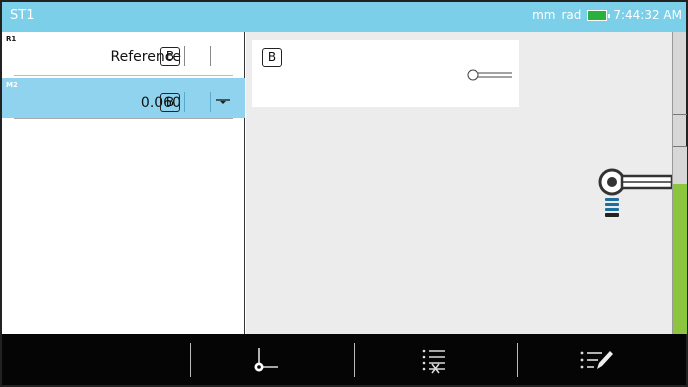  I want to click on scale-in-tolerance-band, so click(680, 259).